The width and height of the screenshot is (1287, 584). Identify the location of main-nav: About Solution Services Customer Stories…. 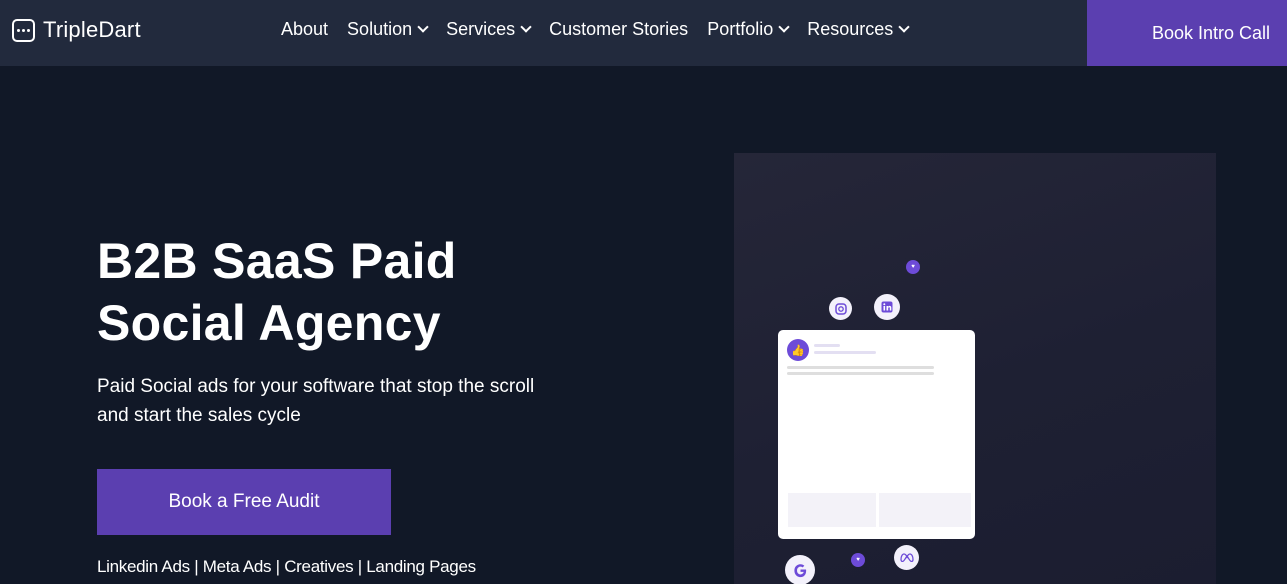
(604, 29).